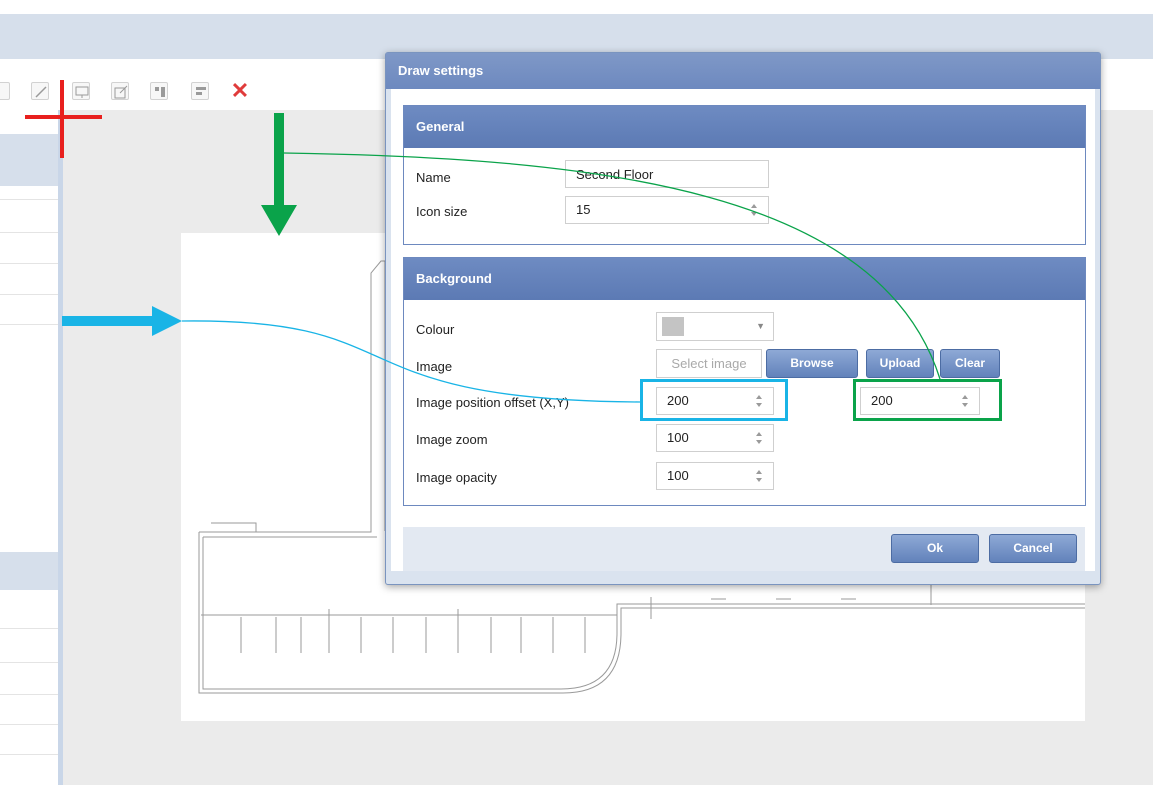  What do you see at coordinates (927, 400) in the screenshot?
I see `offset-y-highlight-box` at bounding box center [927, 400].